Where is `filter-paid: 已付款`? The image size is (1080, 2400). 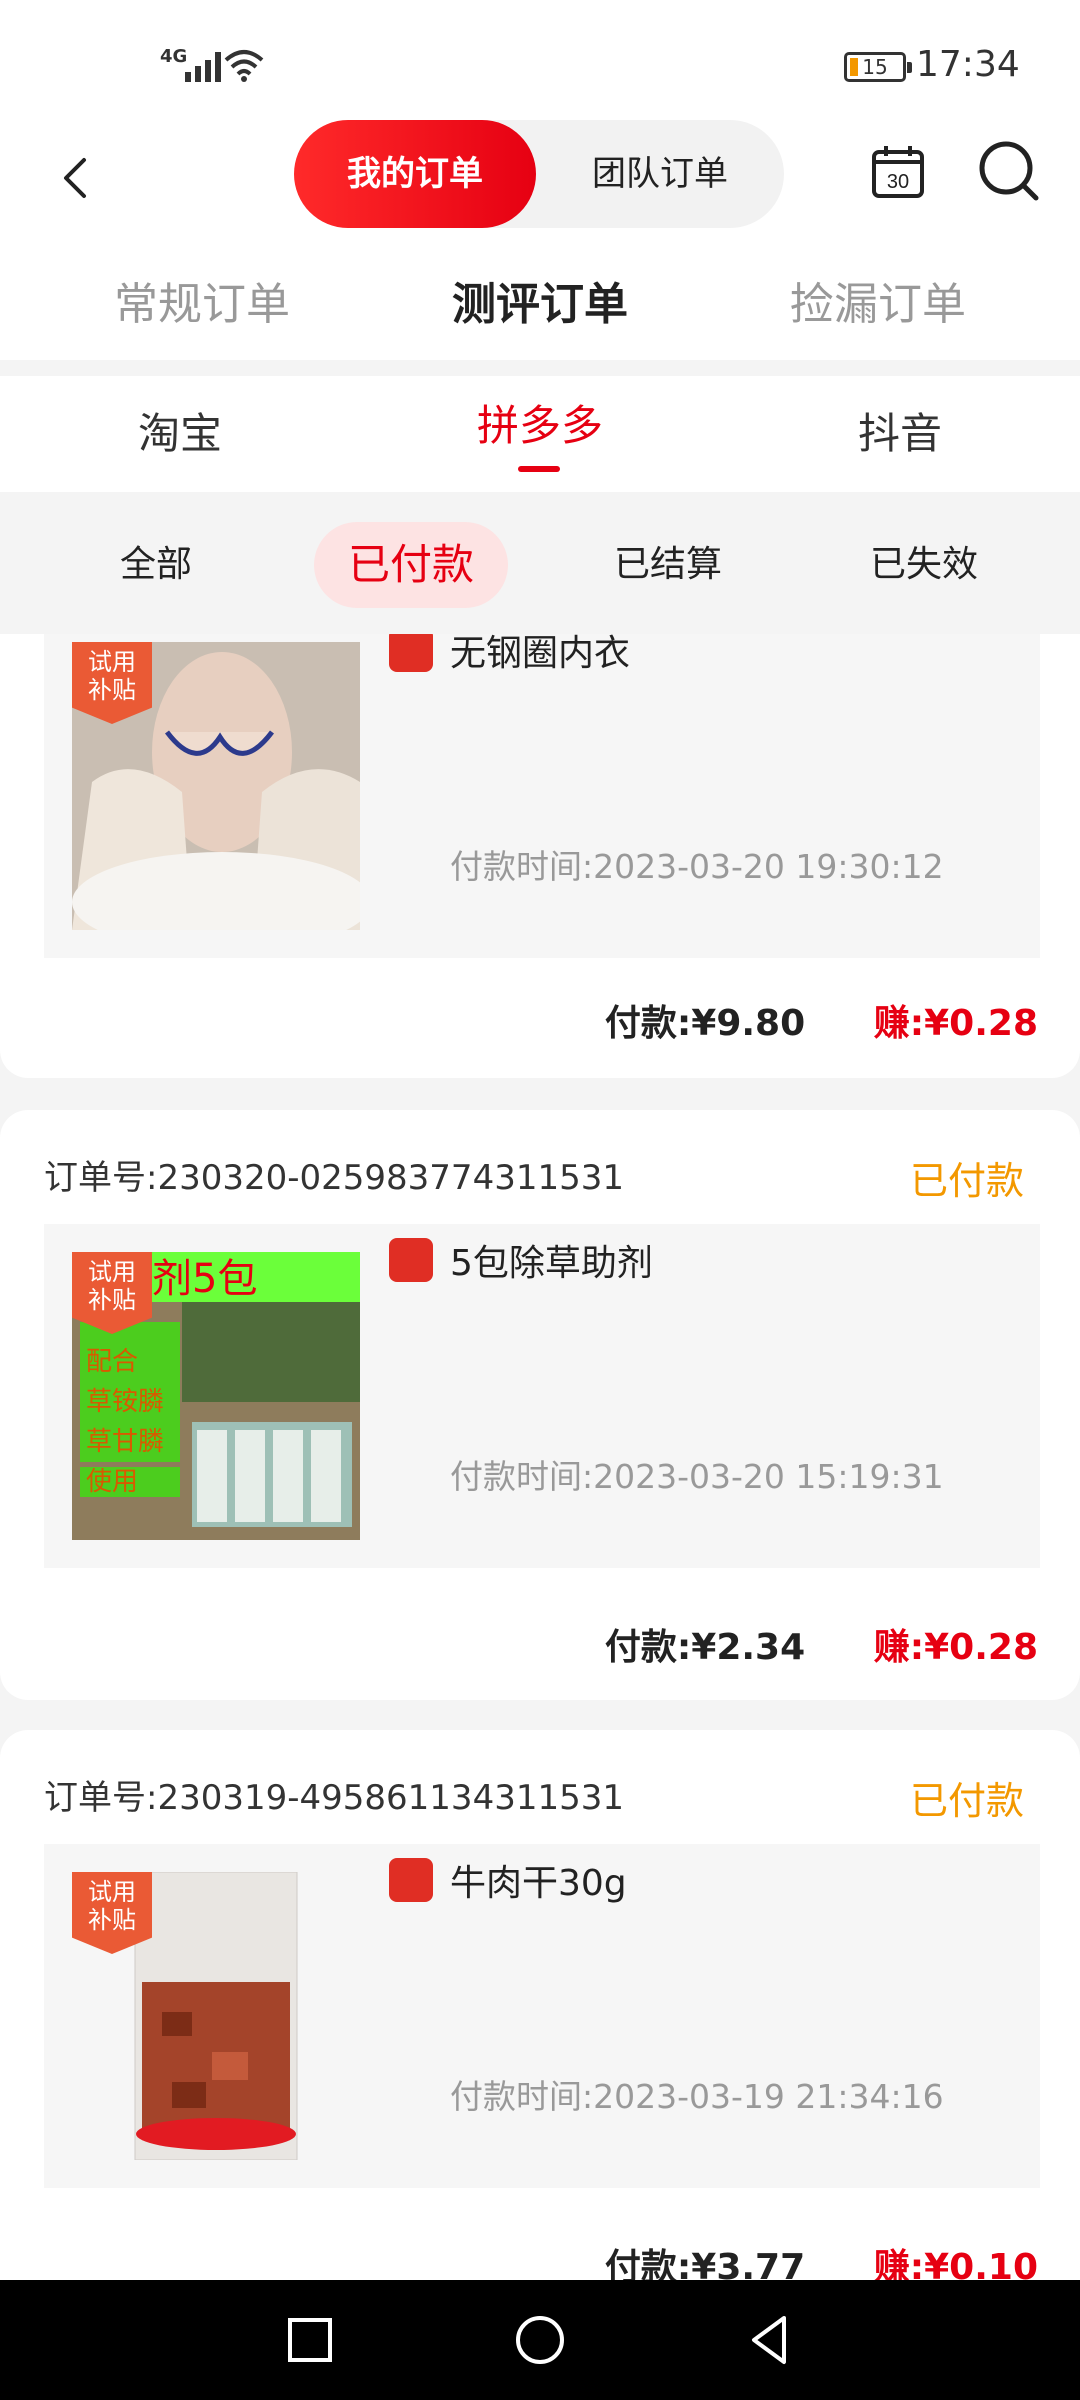
filter-paid: 已付款 is located at coordinates (411, 565).